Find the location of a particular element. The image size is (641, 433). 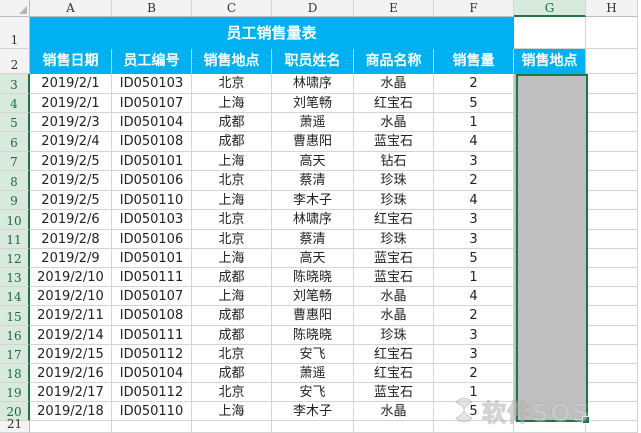

selected-cell-g17 is located at coordinates (550, 354).